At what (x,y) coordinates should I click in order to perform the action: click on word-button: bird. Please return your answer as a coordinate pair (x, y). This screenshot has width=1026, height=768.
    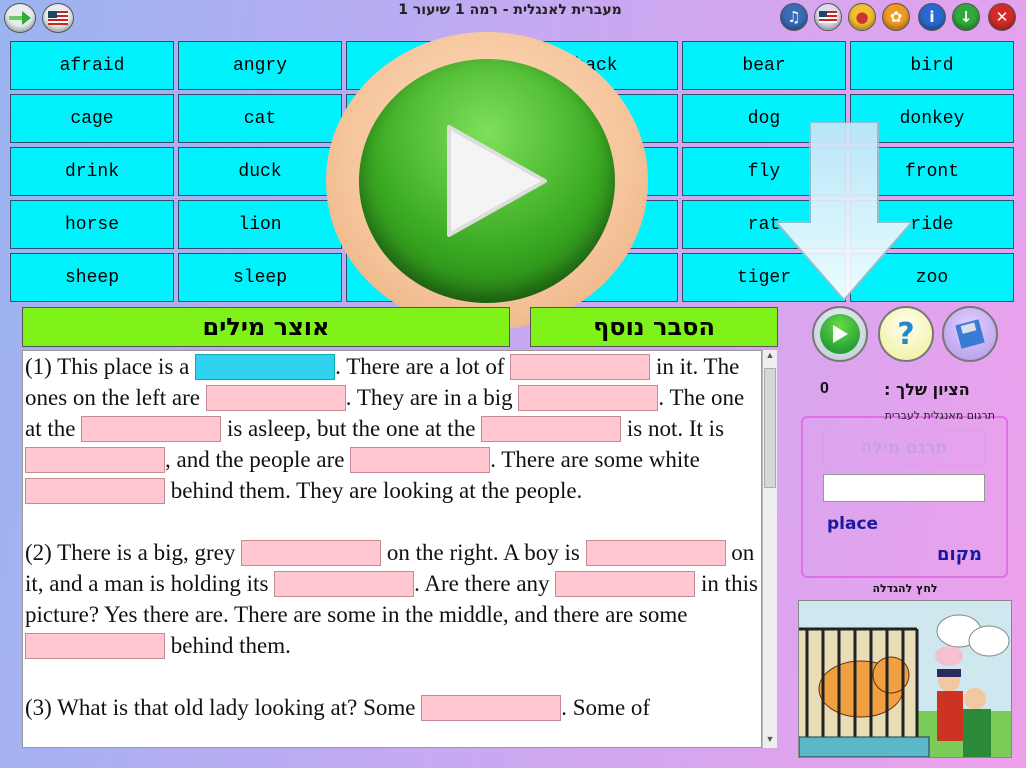
    Looking at the image, I should click on (932, 65).